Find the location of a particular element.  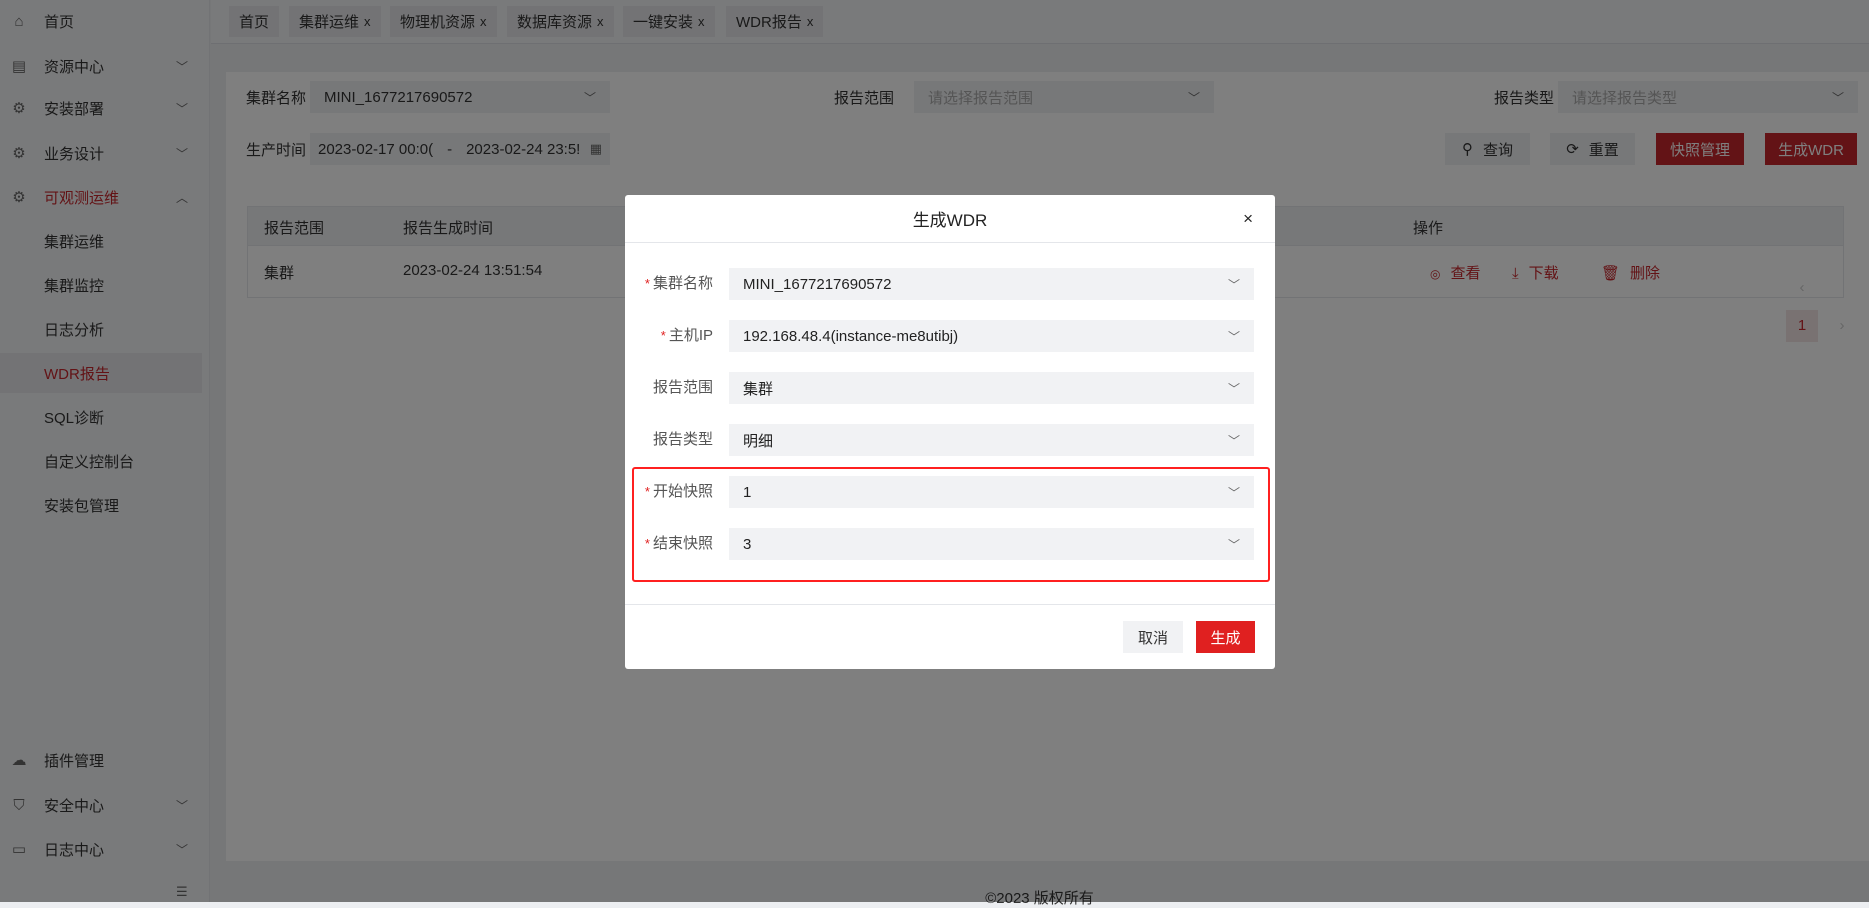

select-value: MINI_1677217690572 is located at coordinates (817, 284).